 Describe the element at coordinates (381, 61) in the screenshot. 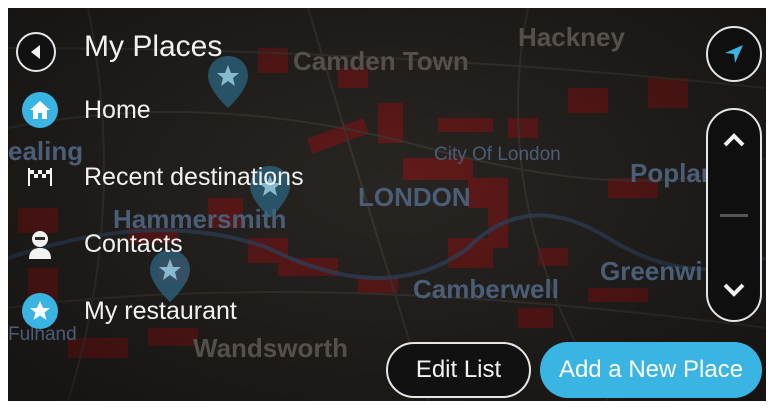

I see `map-label-camden-town: Camden Town` at that location.